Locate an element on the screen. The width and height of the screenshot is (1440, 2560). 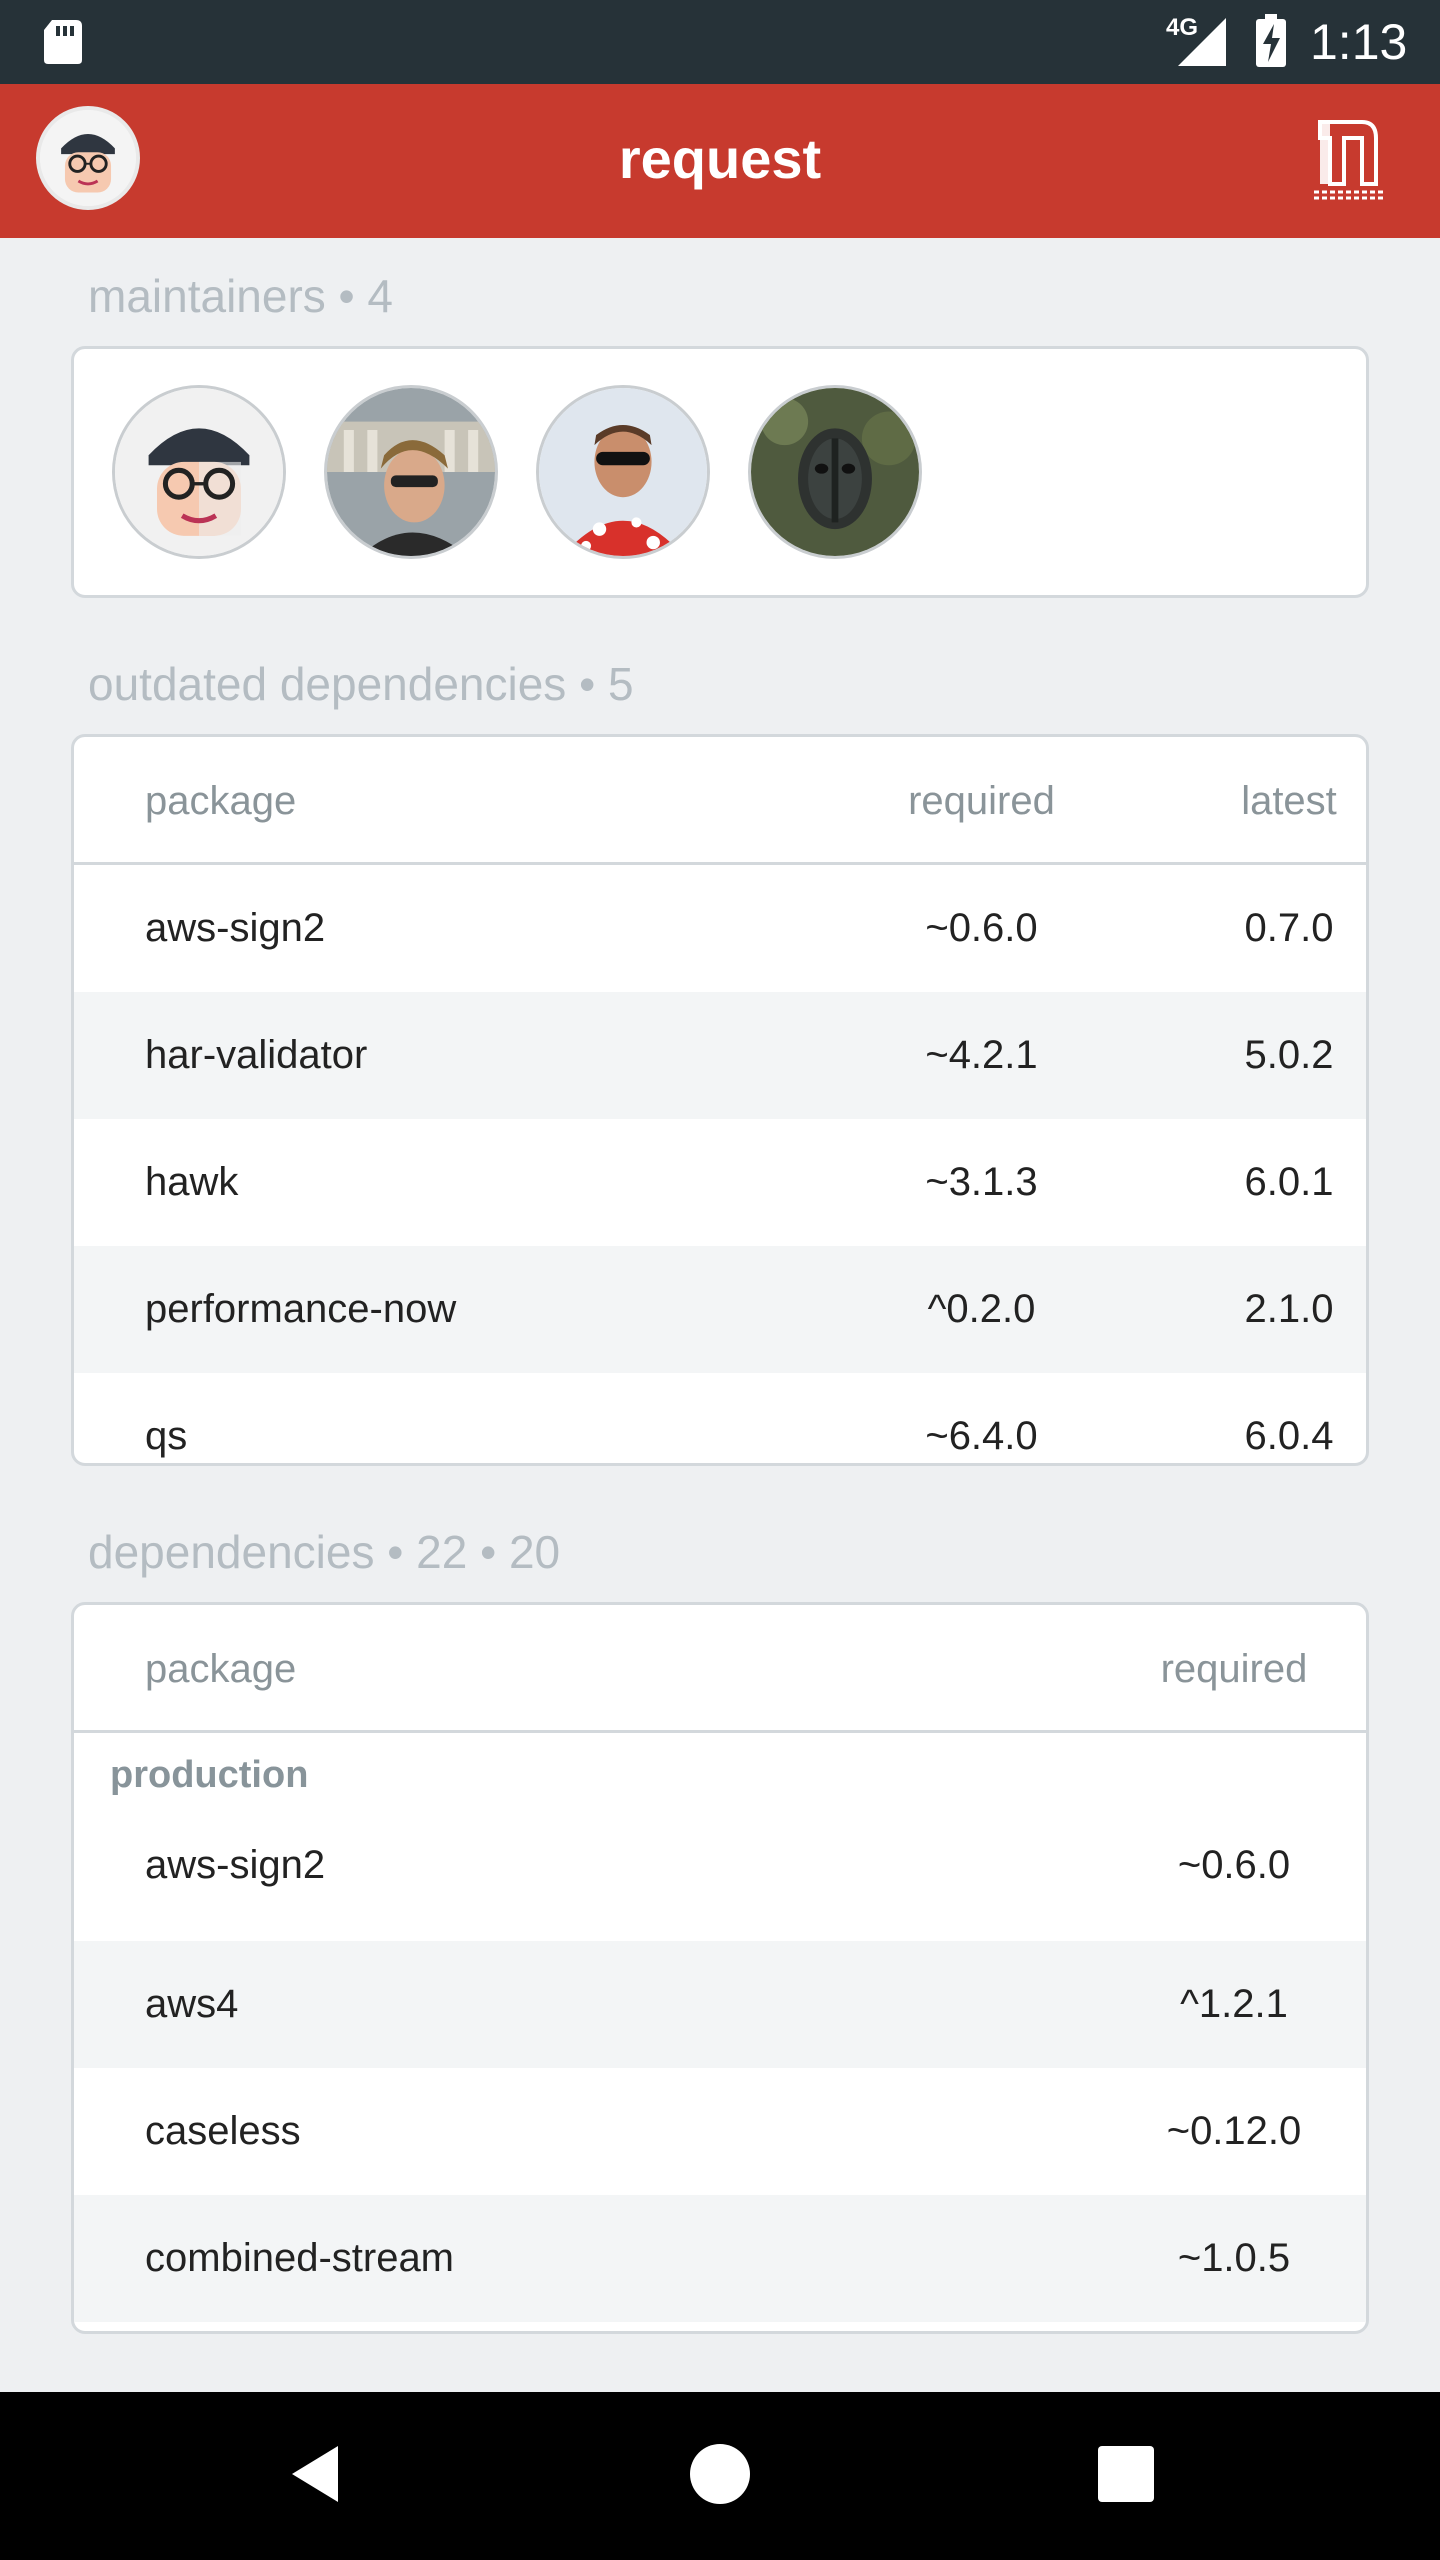
maintainers-card is located at coordinates (720, 472).